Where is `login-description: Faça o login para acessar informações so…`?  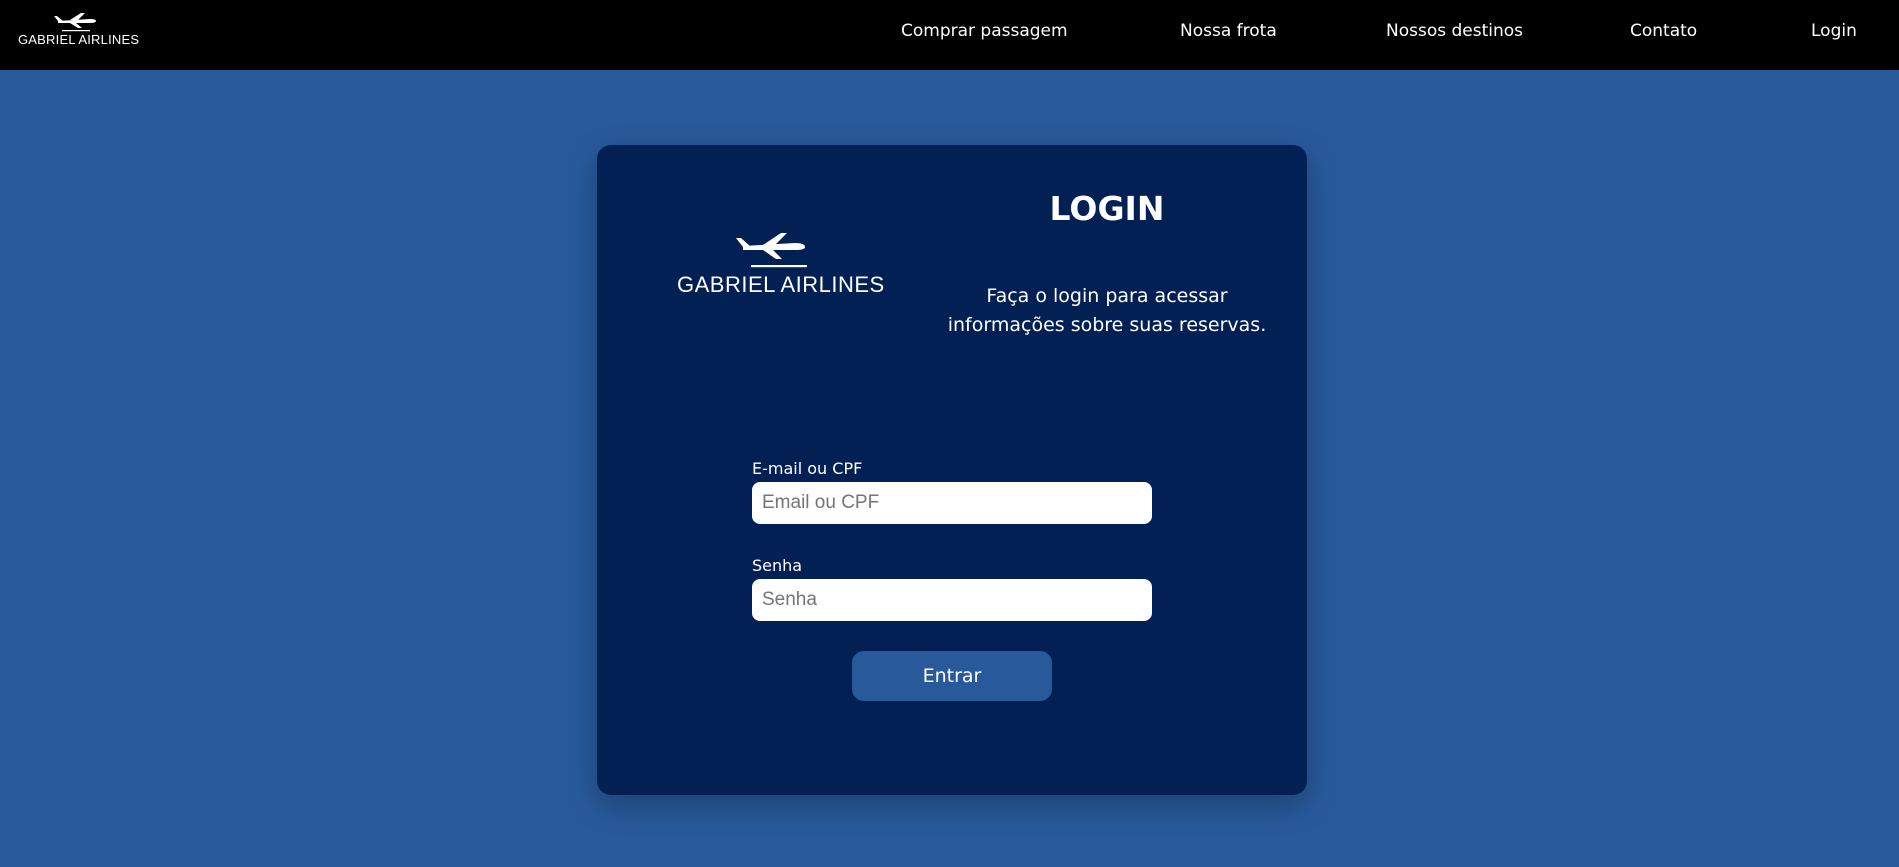
login-description: Faça o login para acessar informações so… is located at coordinates (1107, 310).